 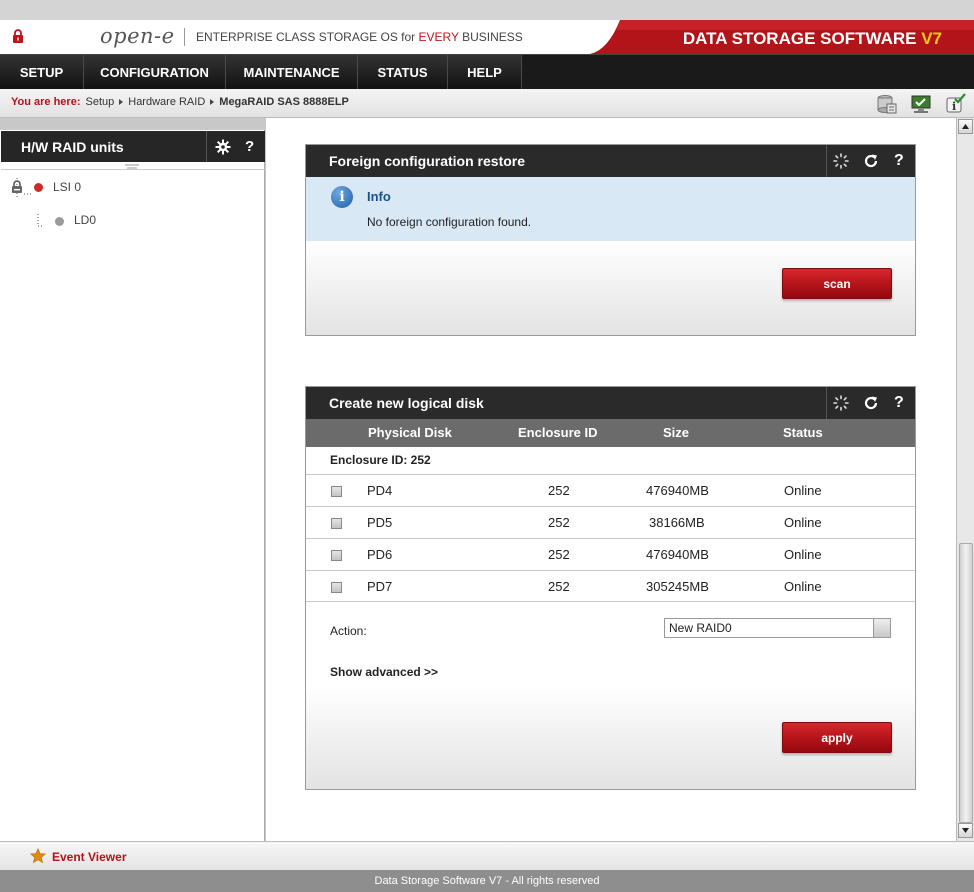 I want to click on scroll-up-button, so click(x=965, y=126).